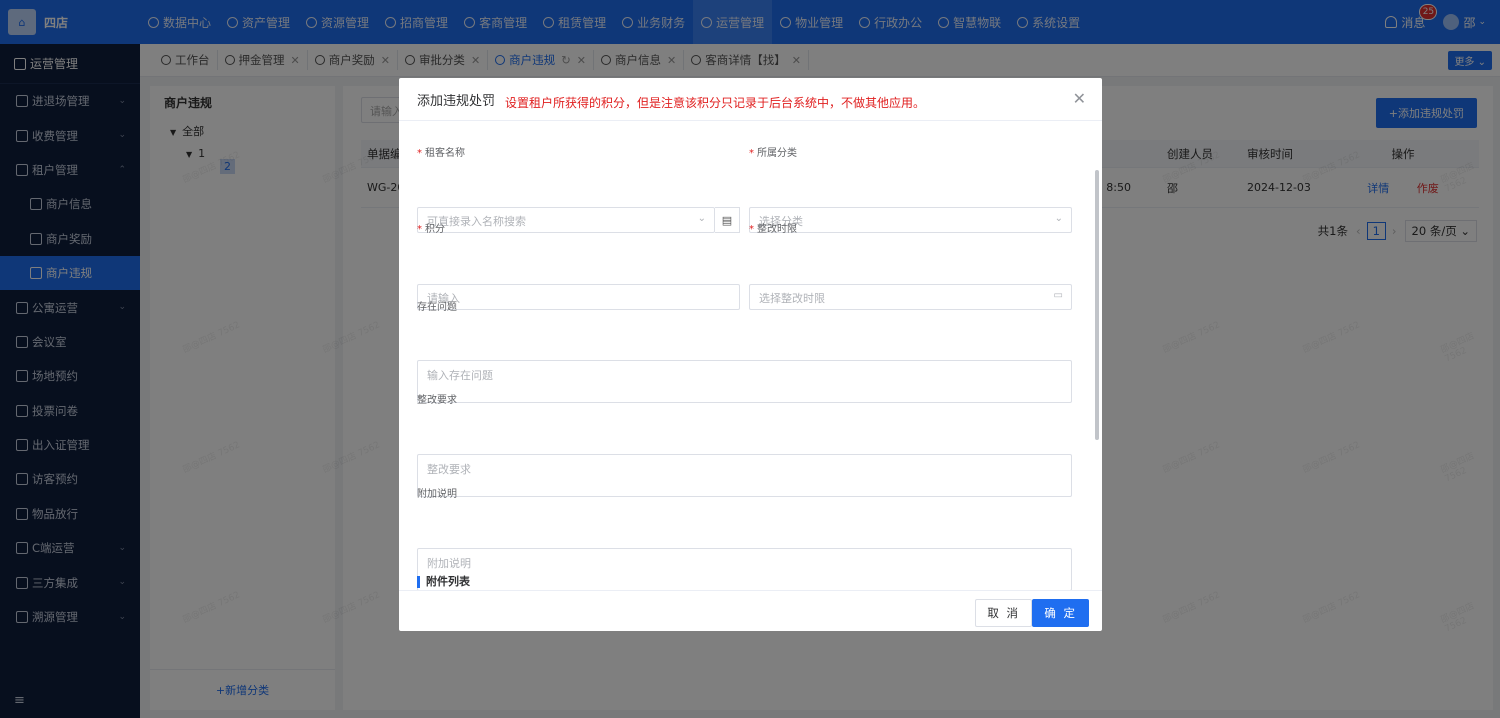 This screenshot has width=1500, height=718. Describe the element at coordinates (456, 101) in the screenshot. I see `dialog-title: 添加违规处罚` at that location.